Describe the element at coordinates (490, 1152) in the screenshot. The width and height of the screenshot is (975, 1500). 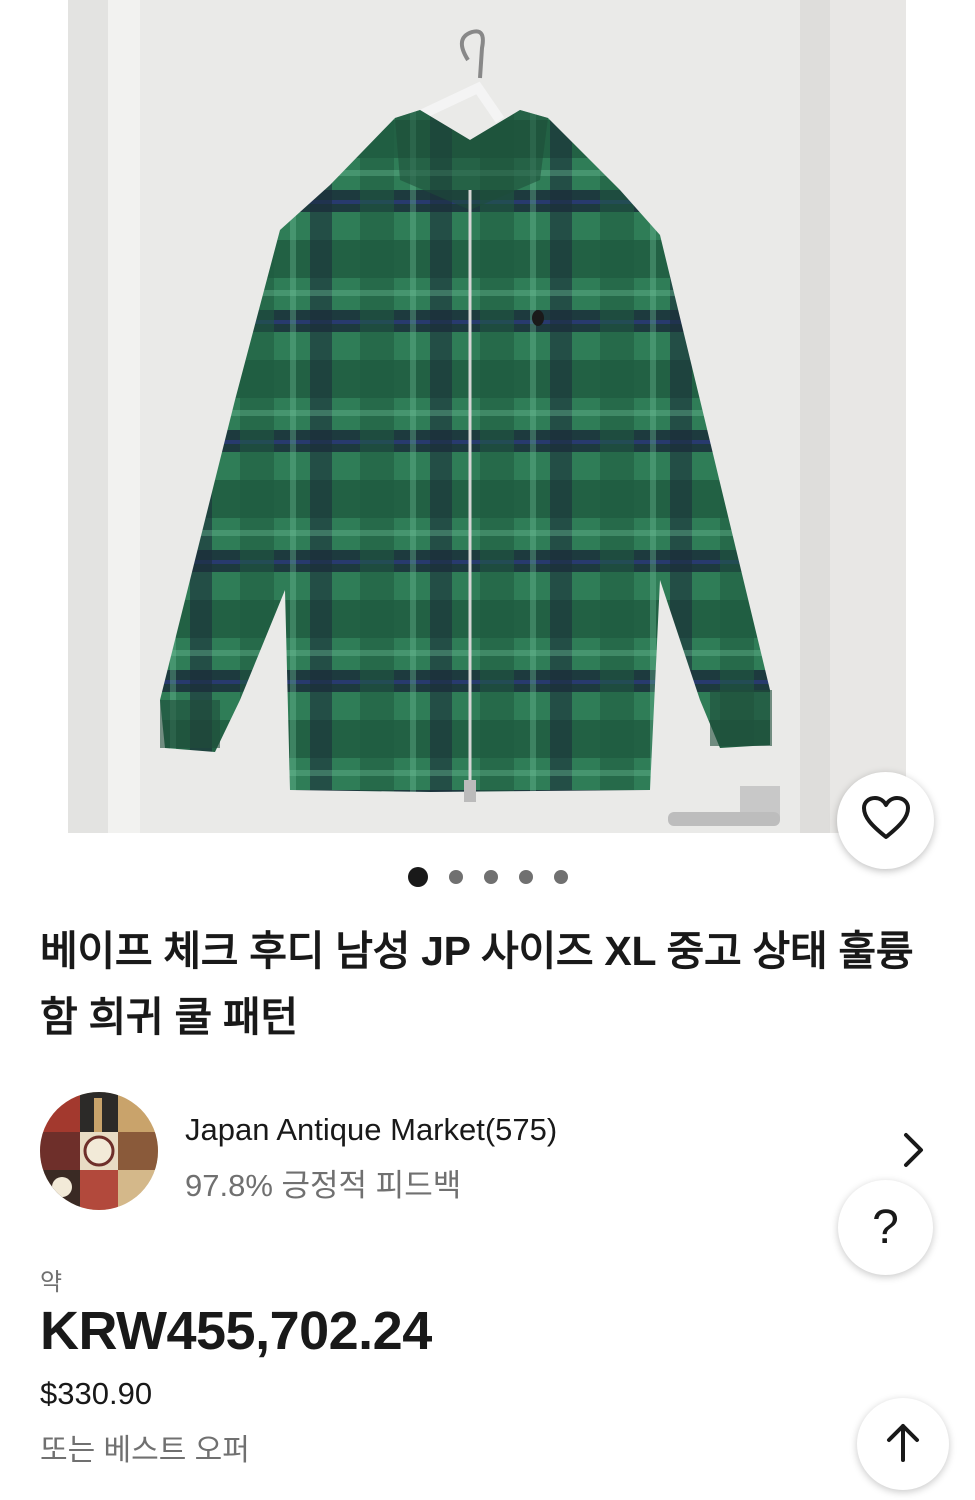
I see `seller-card: Japan Antique Market(575) 97.8% 긍정적 피드백` at that location.